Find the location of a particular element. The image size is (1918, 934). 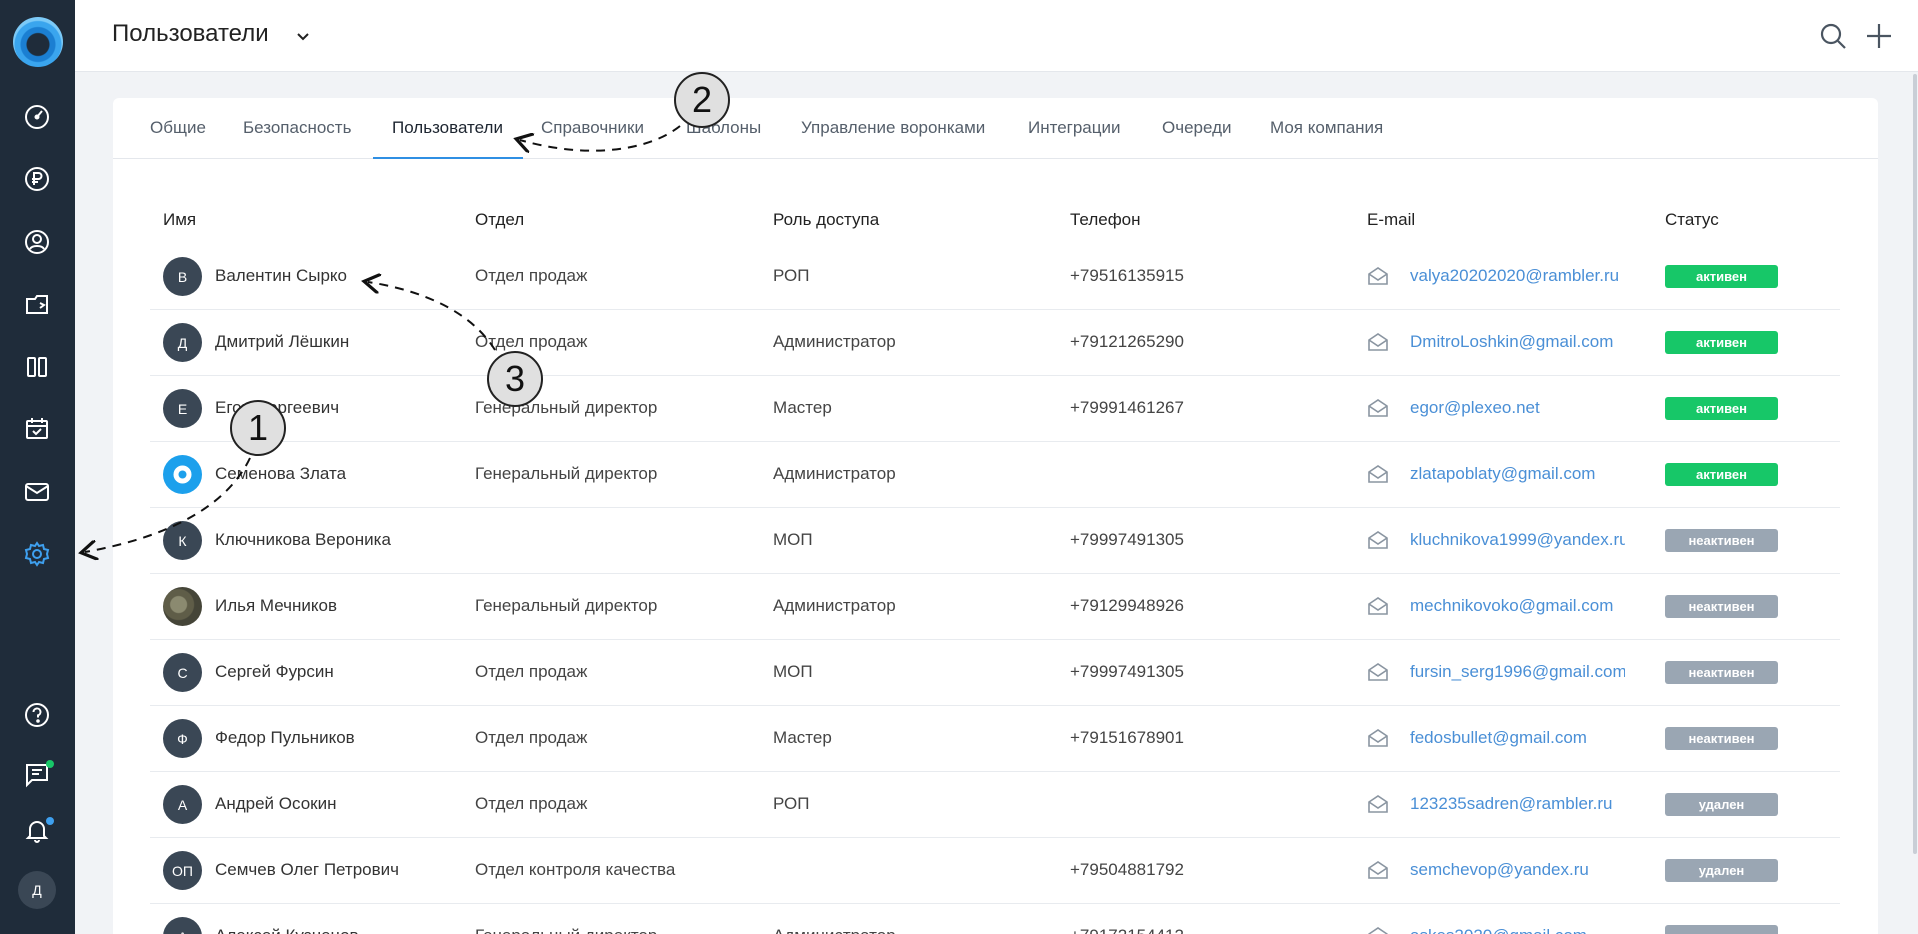

avatar: Е is located at coordinates (182, 408).